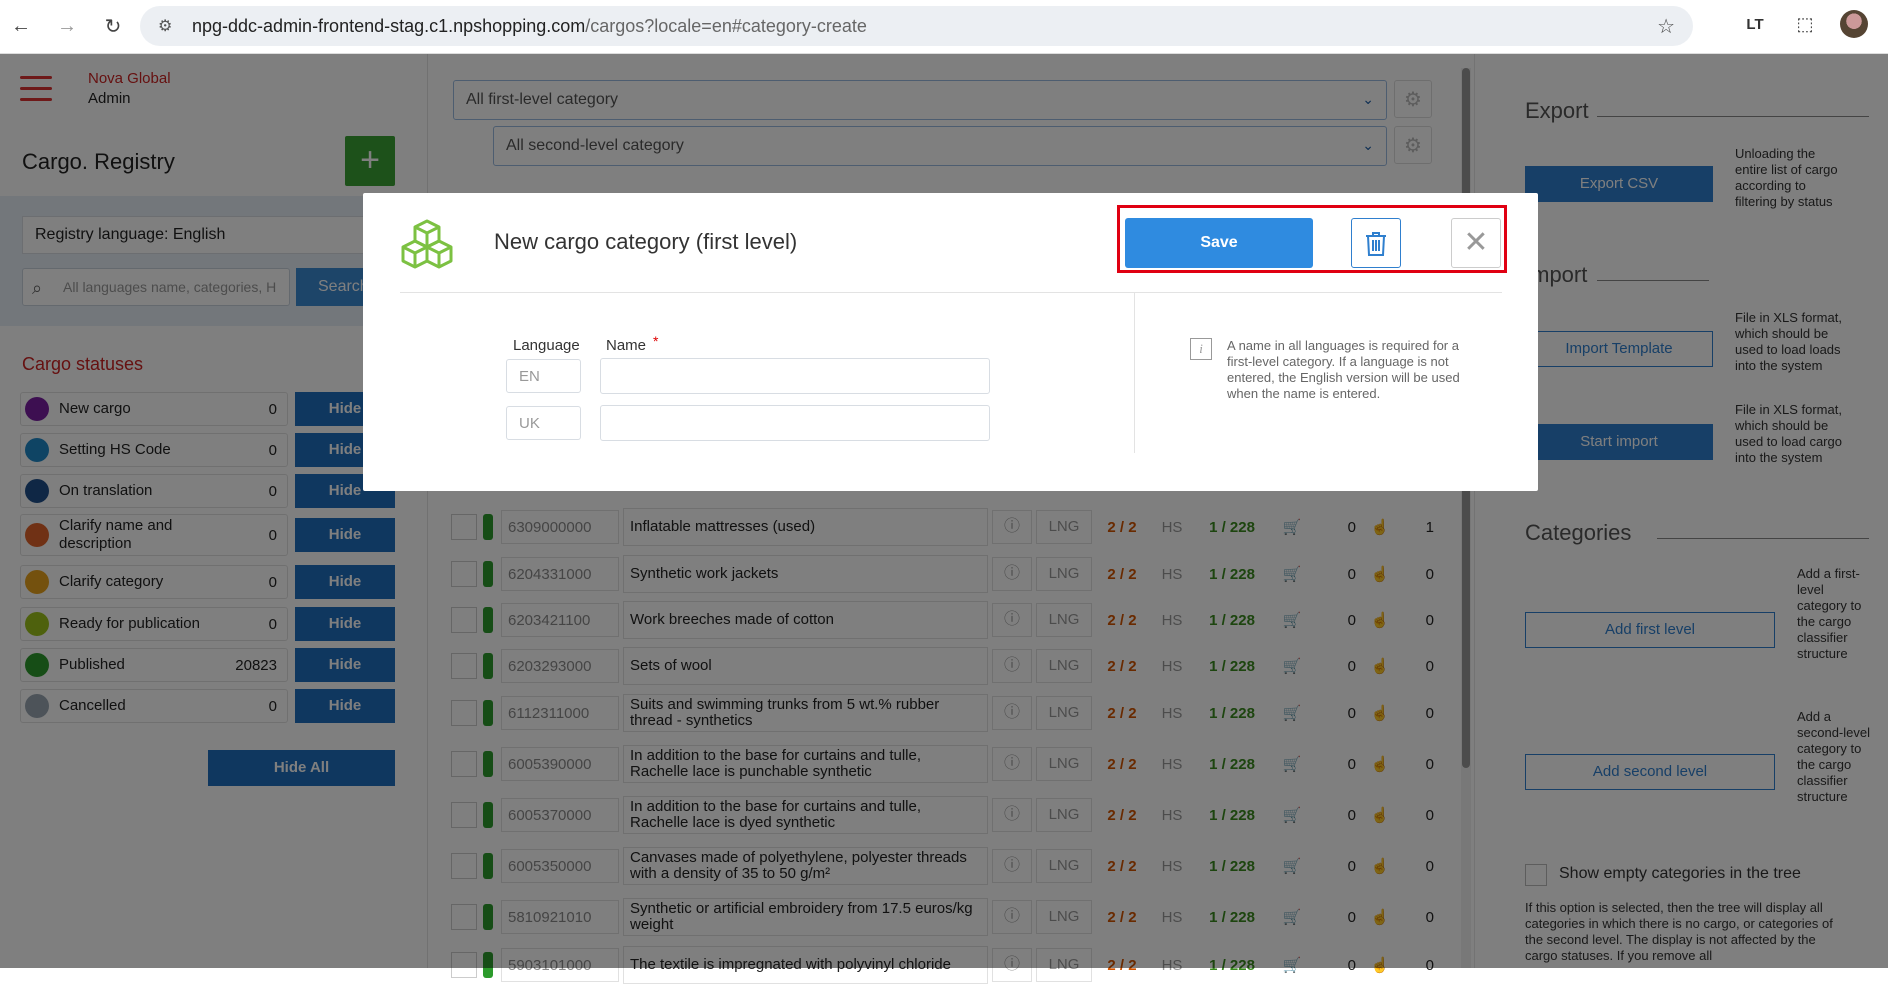 The width and height of the screenshot is (1888, 984). Describe the element at coordinates (726, 25) in the screenshot. I see `url-path: /cargos?locale=en#category-create` at that location.